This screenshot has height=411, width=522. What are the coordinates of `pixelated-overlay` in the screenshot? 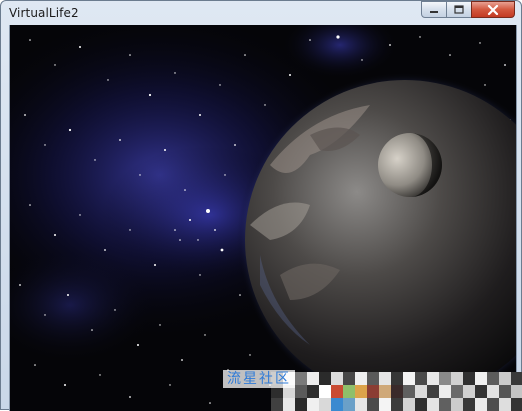 It's located at (396, 383).